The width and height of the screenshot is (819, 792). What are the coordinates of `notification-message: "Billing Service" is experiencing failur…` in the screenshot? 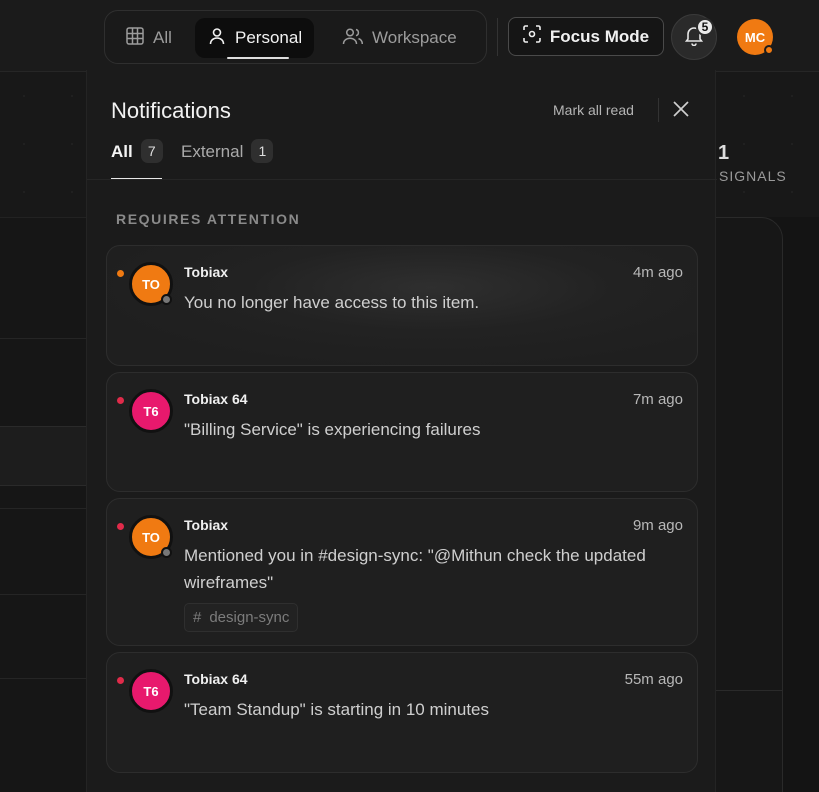 It's located at (332, 429).